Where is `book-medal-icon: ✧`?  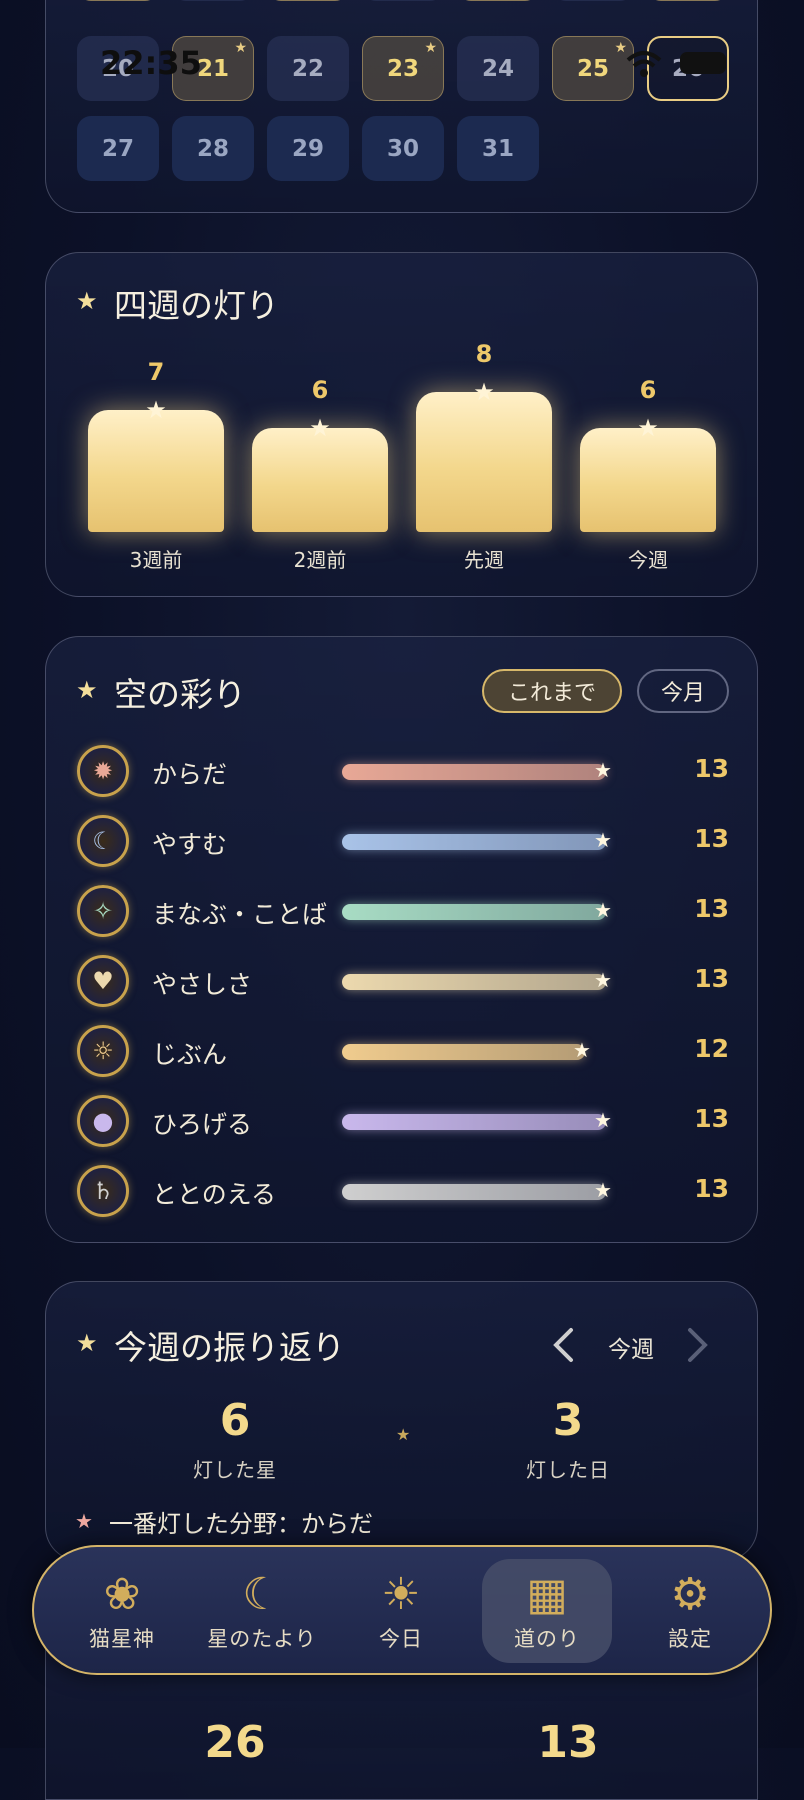 book-medal-icon: ✧ is located at coordinates (103, 911).